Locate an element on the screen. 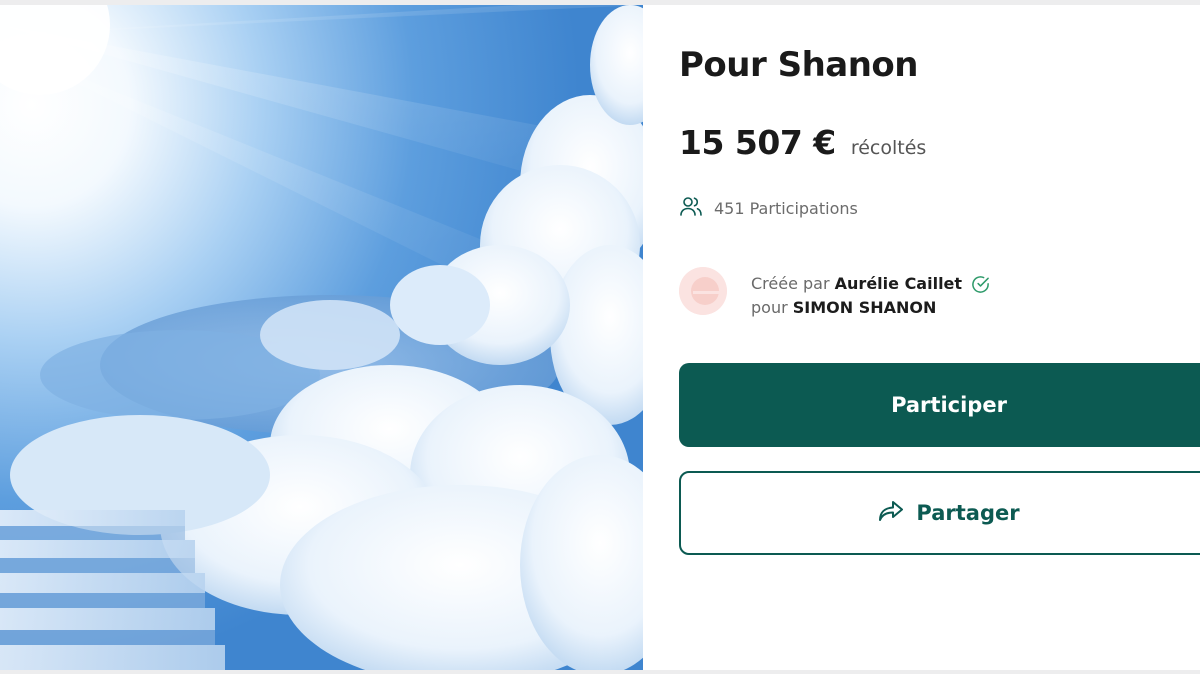  amount-raised: 15 507 € récoltés is located at coordinates (802, 142).